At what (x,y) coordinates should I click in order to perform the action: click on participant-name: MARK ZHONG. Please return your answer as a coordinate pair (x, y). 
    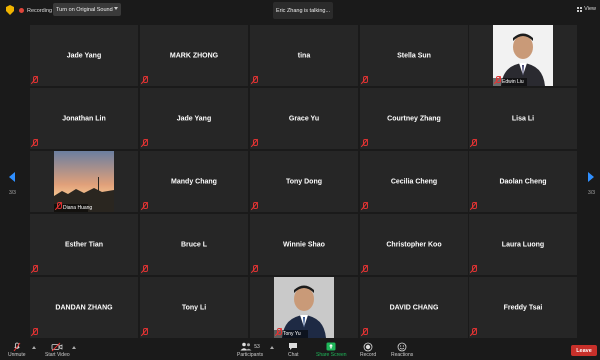
    Looking at the image, I should click on (194, 55).